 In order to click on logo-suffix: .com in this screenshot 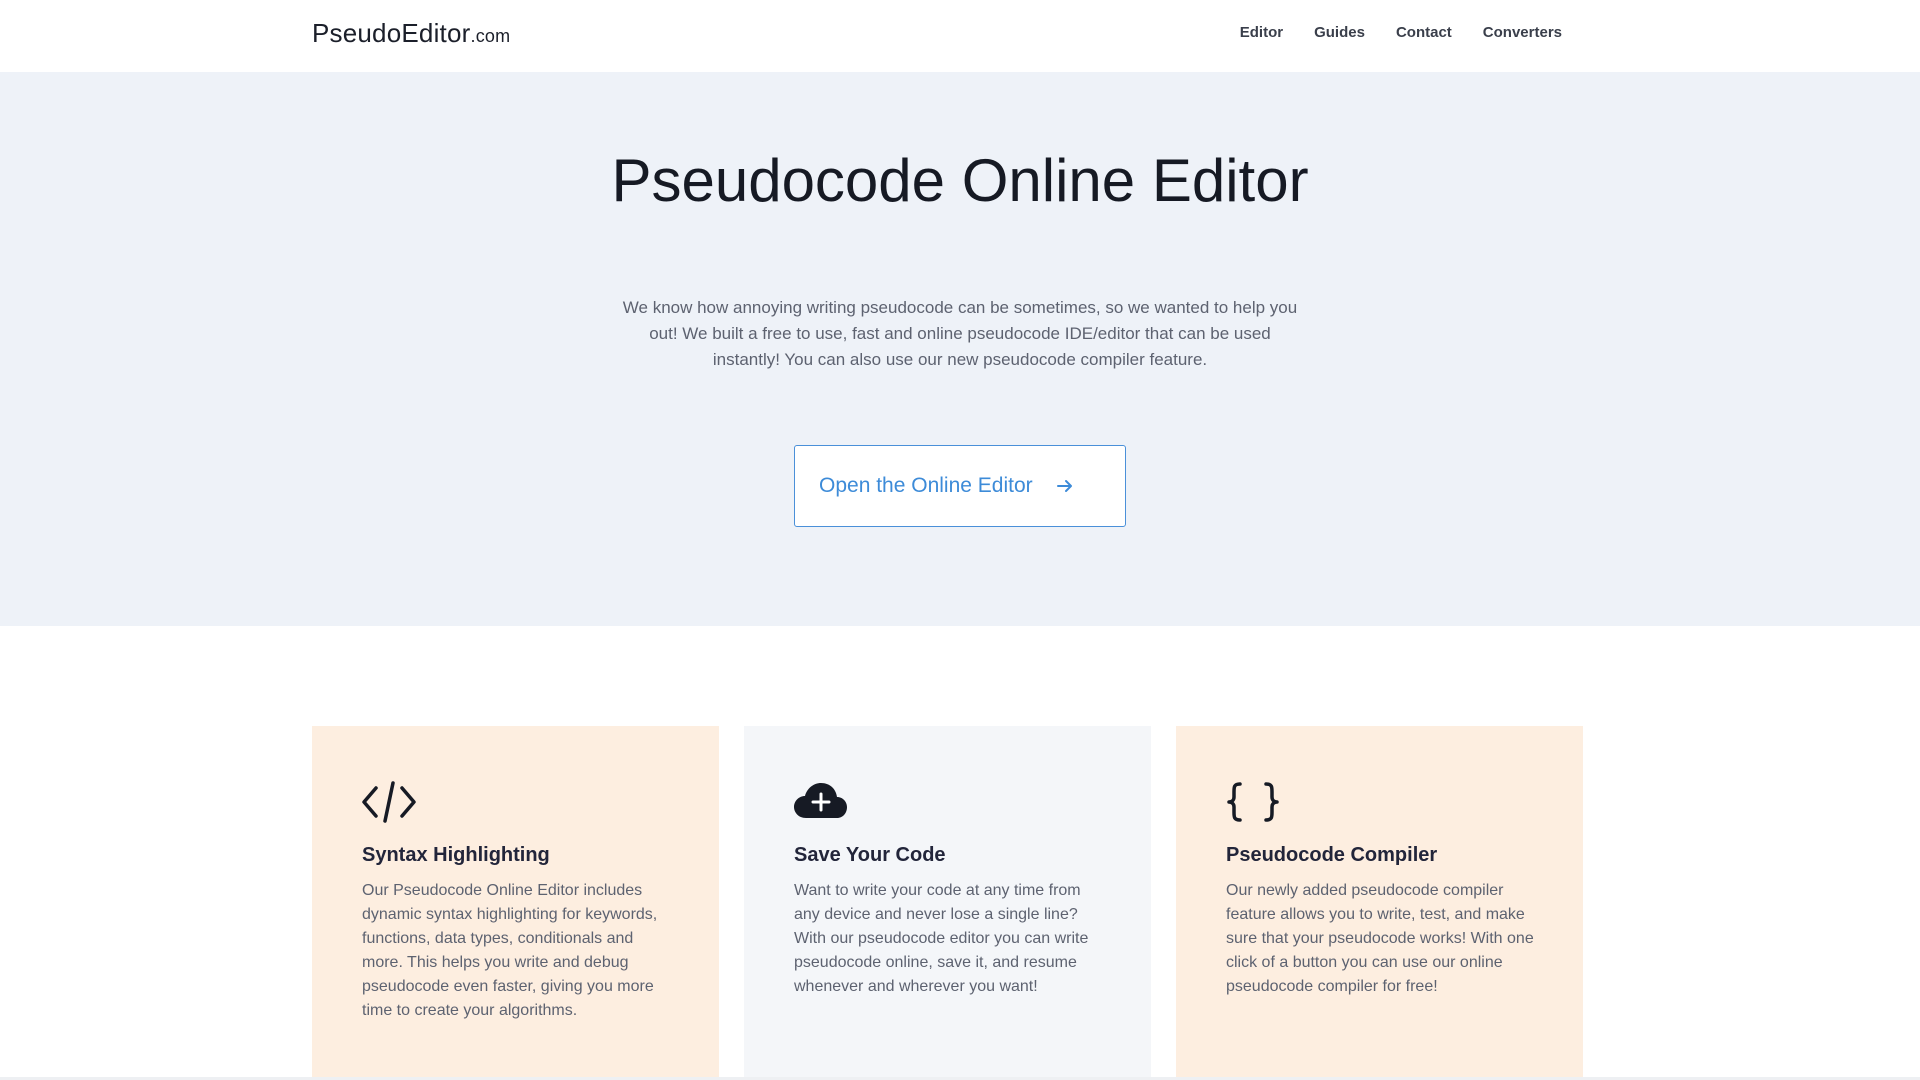, I will do `click(490, 36)`.